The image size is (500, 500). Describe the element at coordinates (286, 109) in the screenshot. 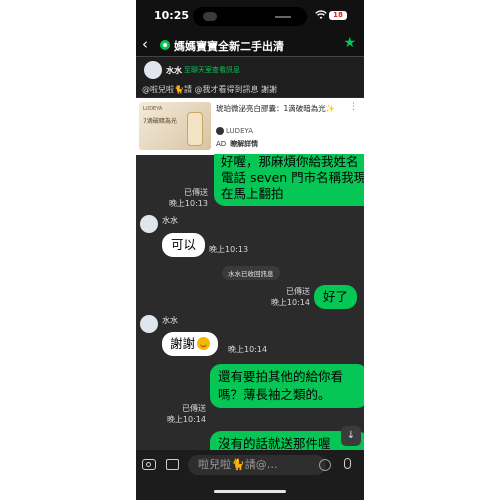

I see `ad-title: 琥珀微泌亮白膠囊：1滴破暗為光✨` at that location.